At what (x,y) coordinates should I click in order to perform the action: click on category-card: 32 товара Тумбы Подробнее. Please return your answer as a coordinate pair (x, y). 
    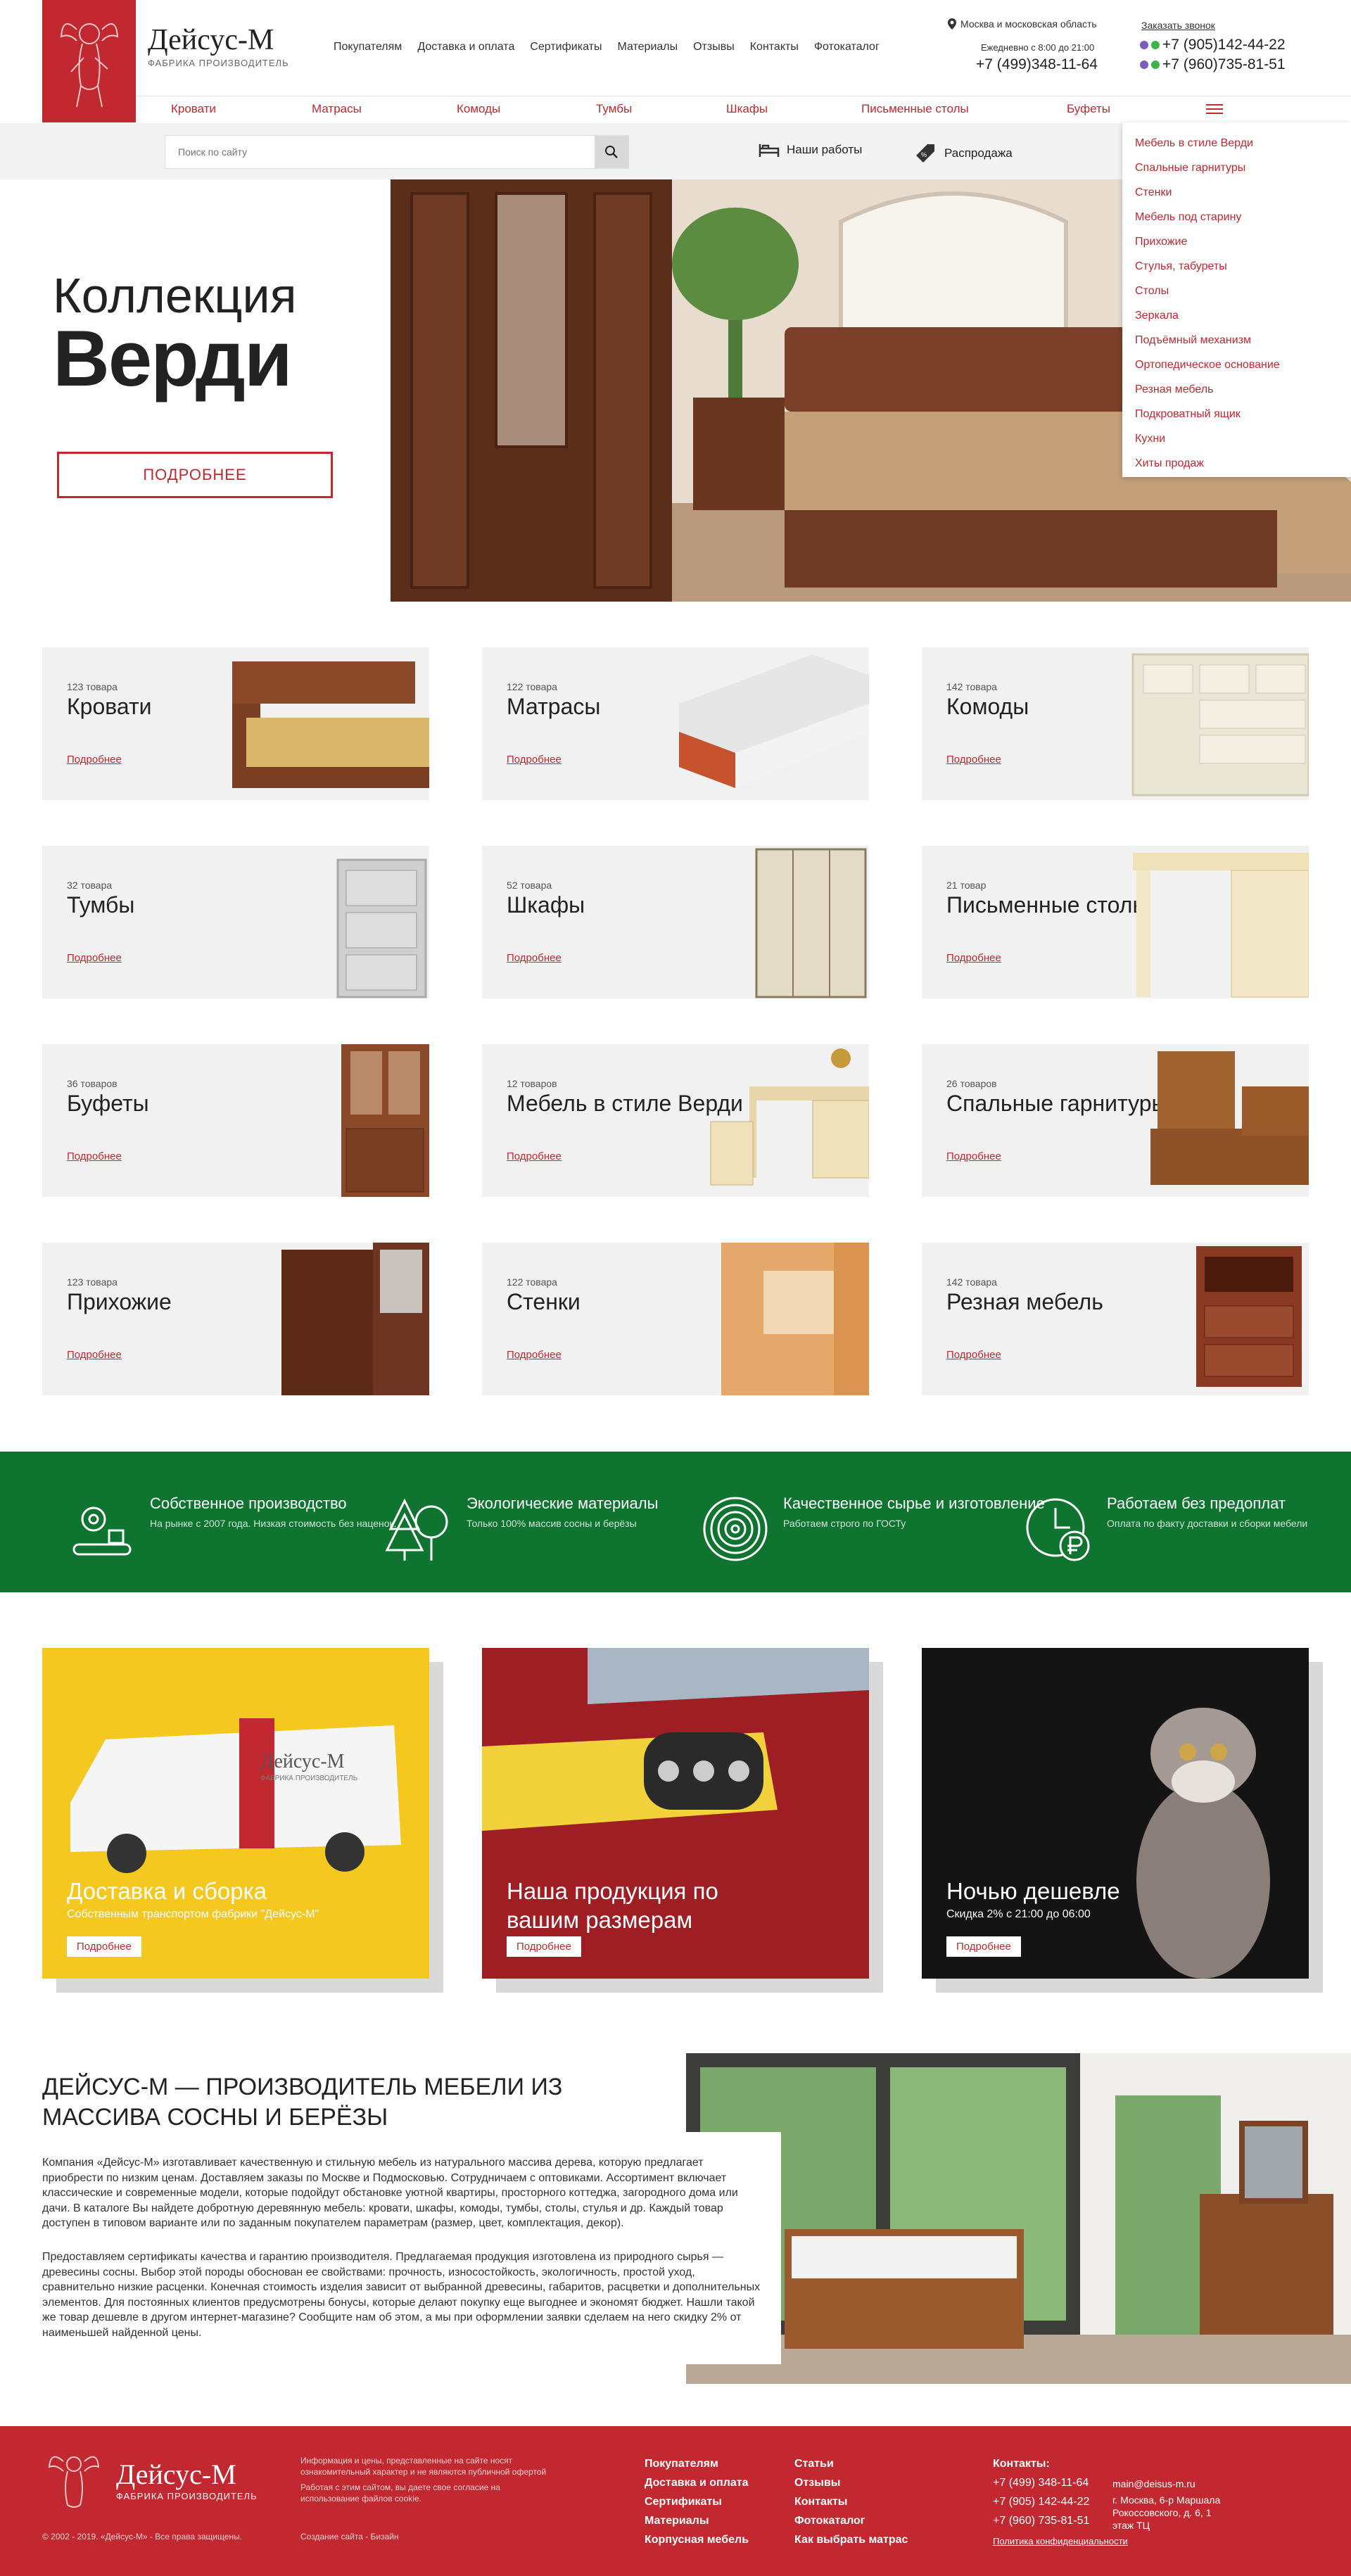
    Looking at the image, I should click on (235, 922).